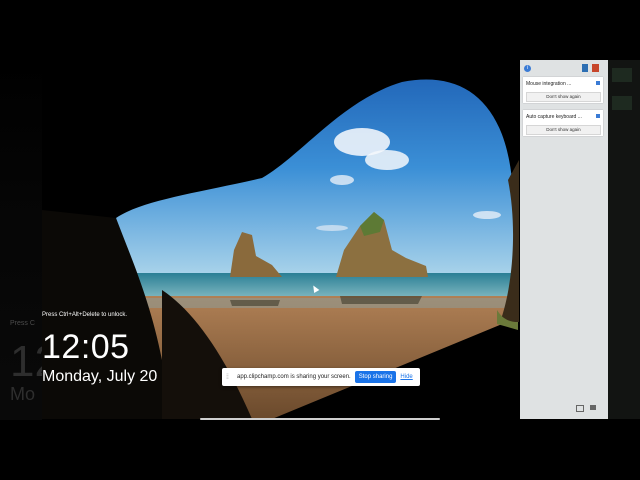  What do you see at coordinates (100, 376) in the screenshot?
I see `lock-screen-date: Monday, July 20` at bounding box center [100, 376].